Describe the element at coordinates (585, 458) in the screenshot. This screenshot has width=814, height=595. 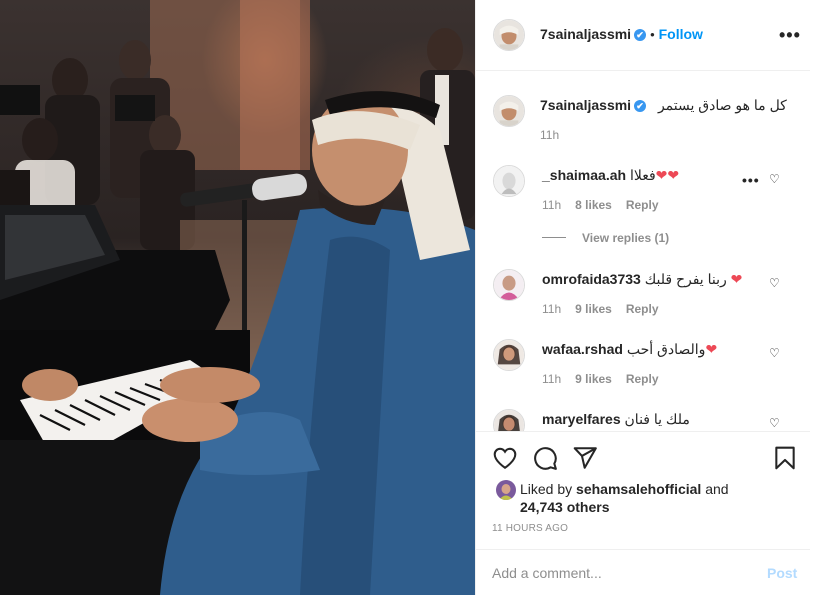
I see `paper-plane-icon` at that location.